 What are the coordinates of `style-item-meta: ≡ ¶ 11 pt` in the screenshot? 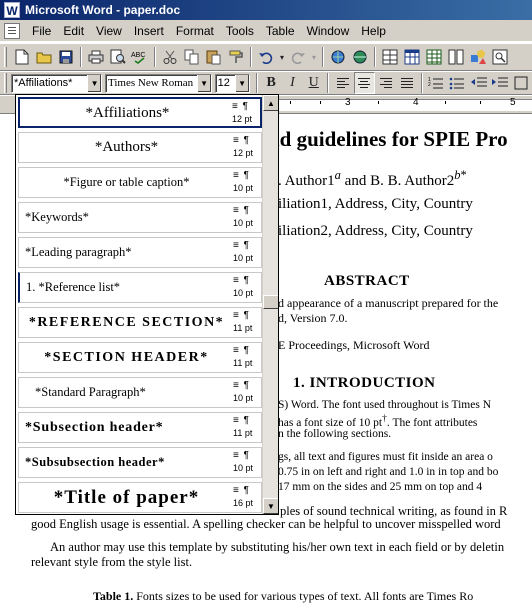 It's located at (246, 358).